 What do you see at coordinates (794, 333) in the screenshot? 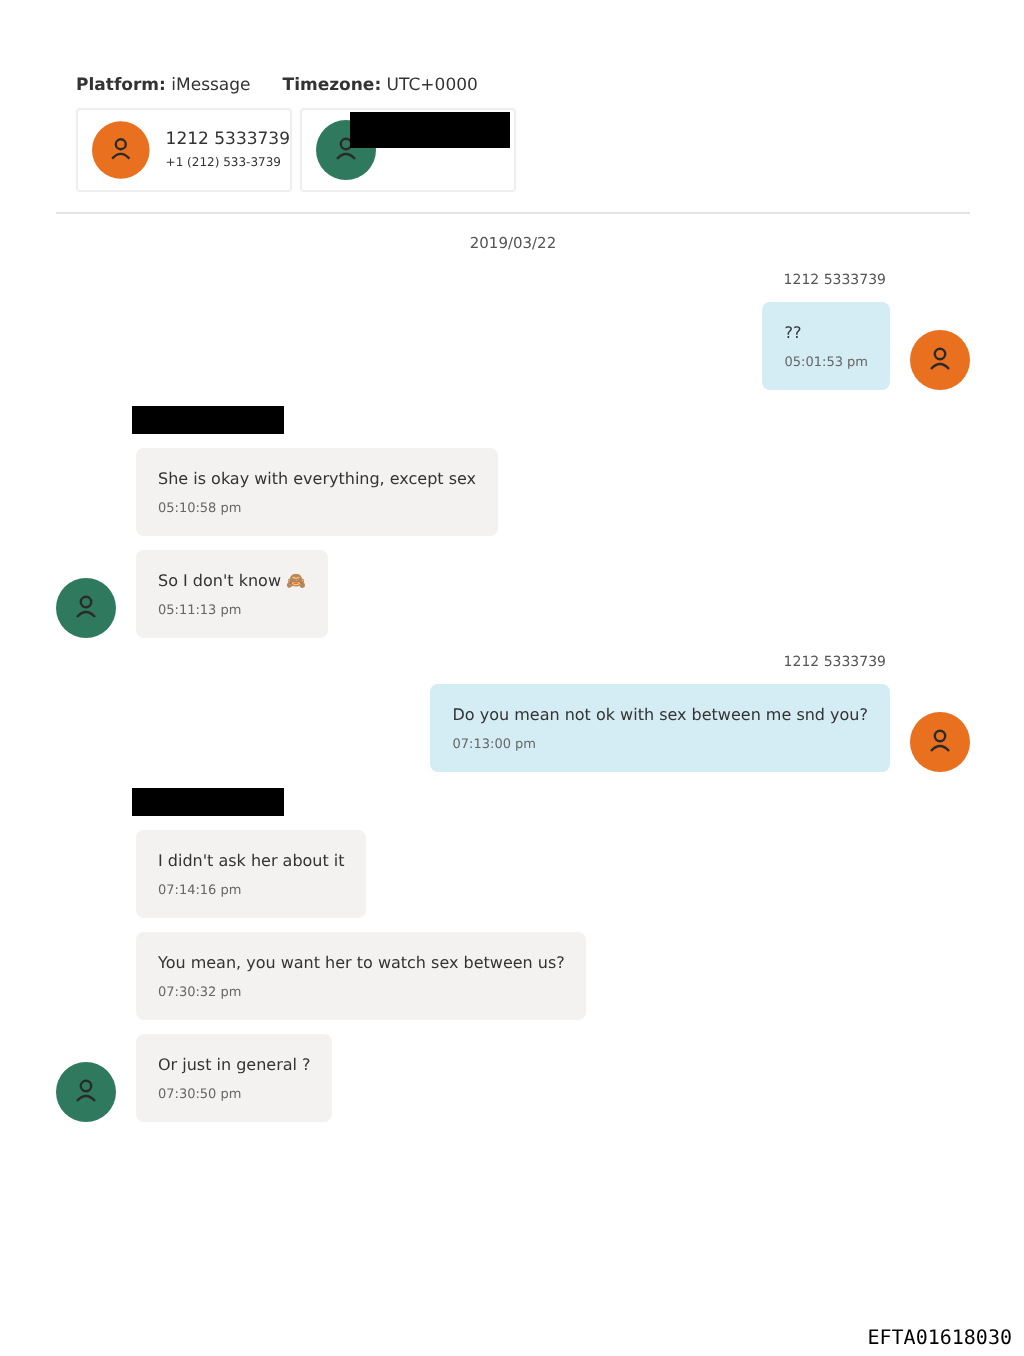
I see `message-text: ??` at bounding box center [794, 333].